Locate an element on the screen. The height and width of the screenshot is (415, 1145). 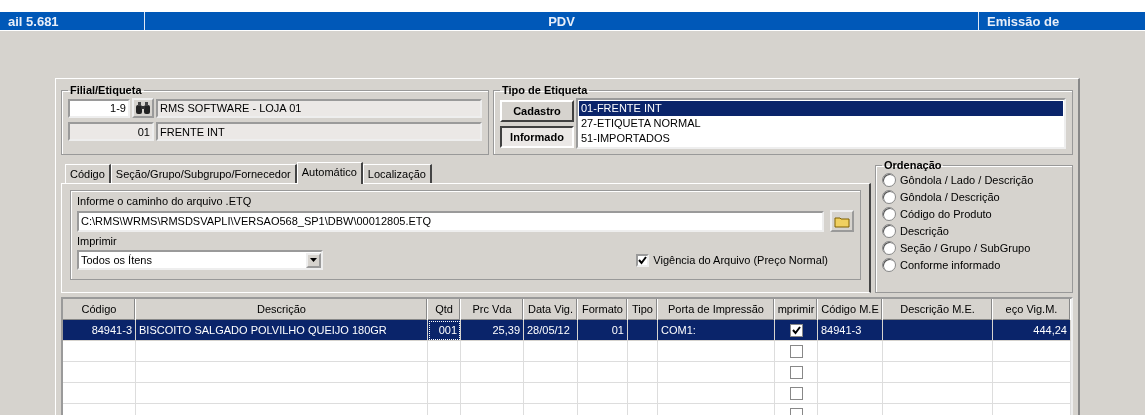
field-label: Informe o caminho do arquivo .ETQ is located at coordinates (165, 201).